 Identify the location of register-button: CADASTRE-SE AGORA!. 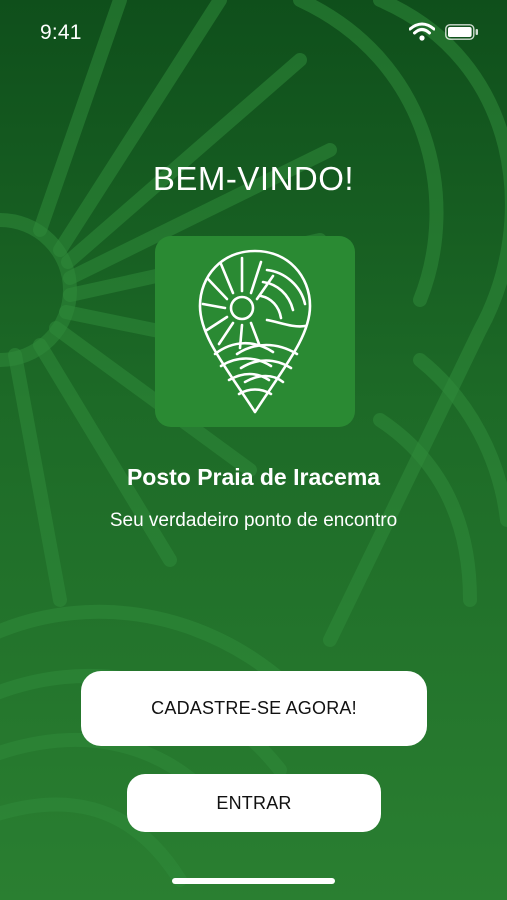
(254, 708).